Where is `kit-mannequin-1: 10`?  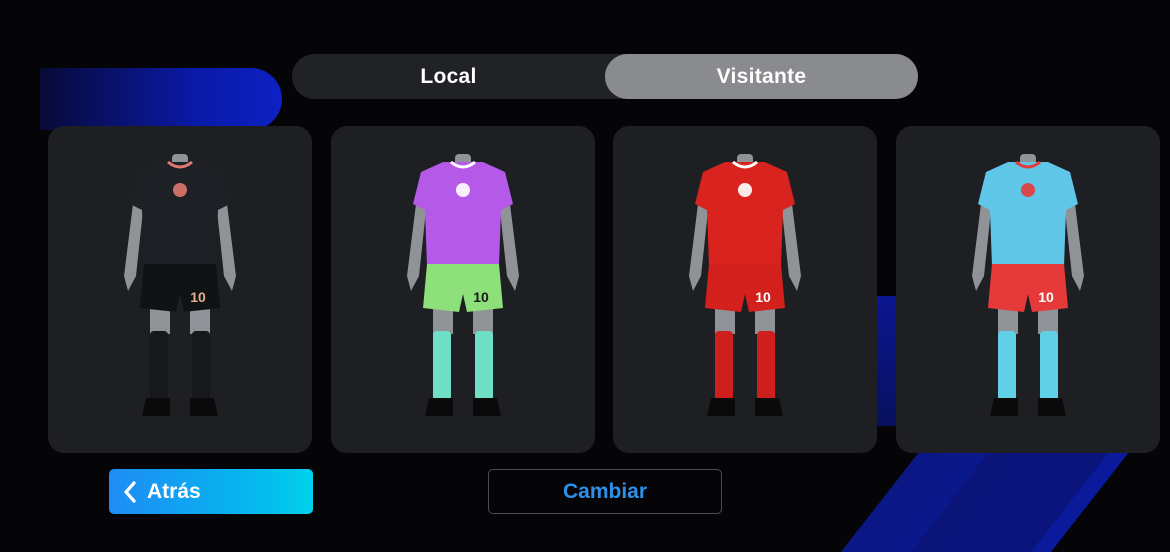
kit-mannequin-1: 10 is located at coordinates (180, 285).